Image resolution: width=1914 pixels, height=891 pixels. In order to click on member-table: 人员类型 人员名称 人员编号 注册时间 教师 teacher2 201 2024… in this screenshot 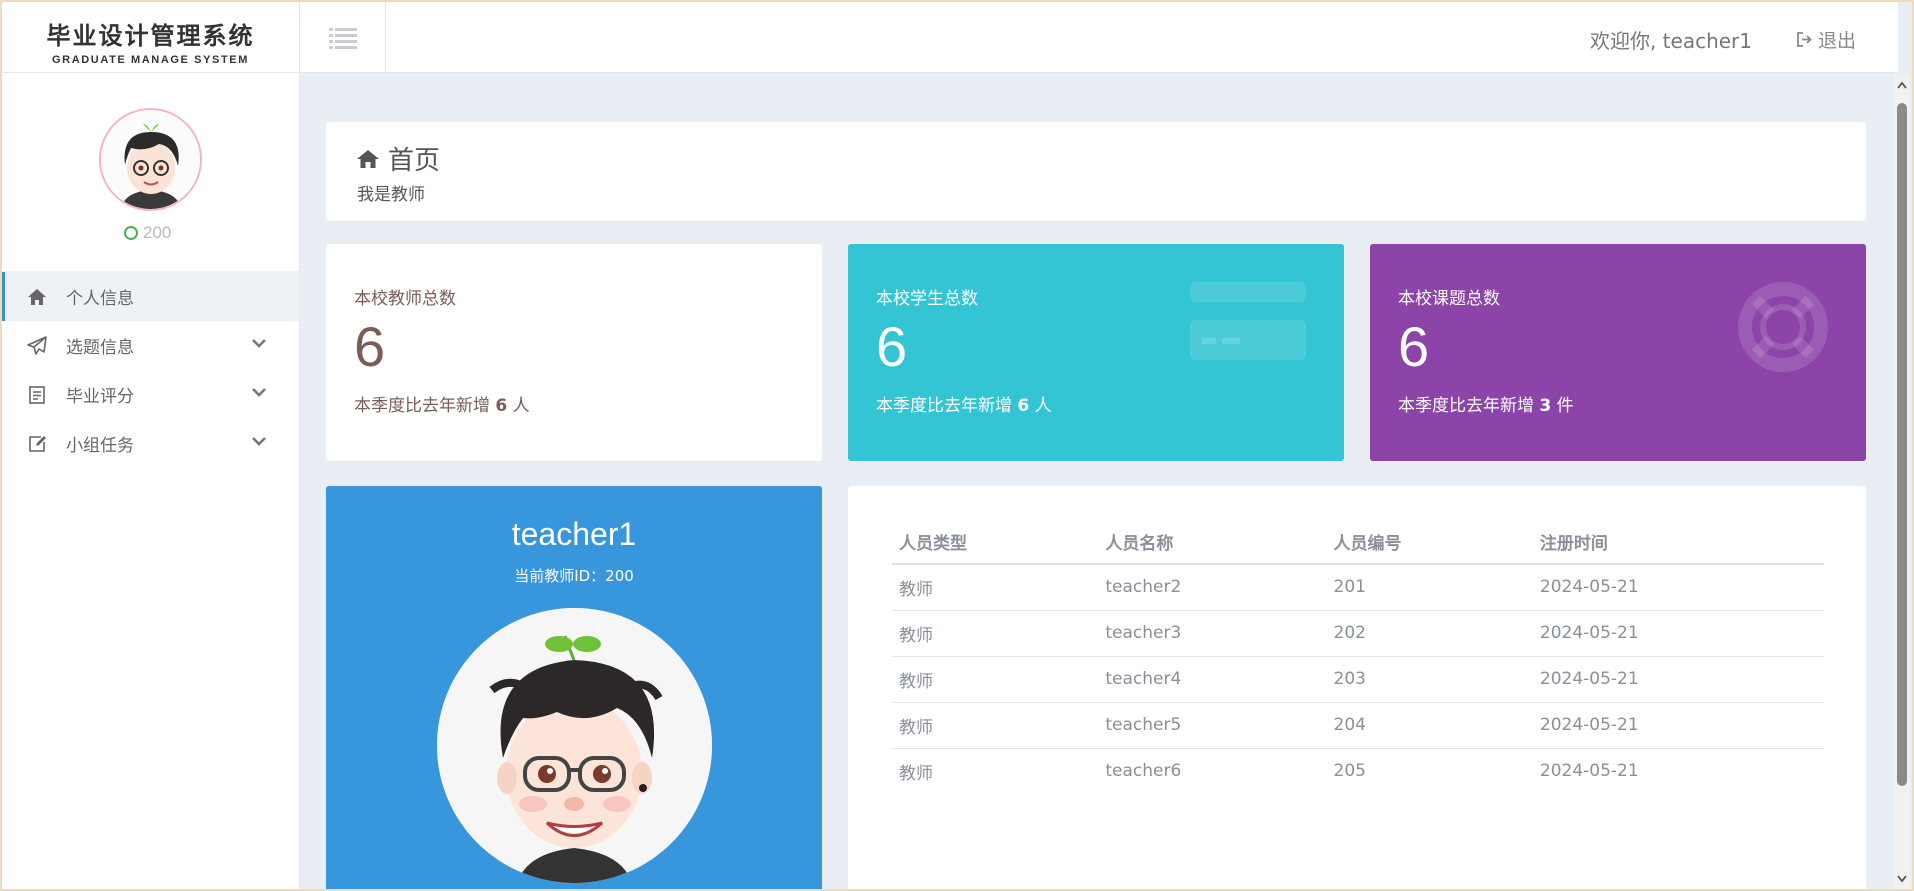, I will do `click(1358, 657)`.